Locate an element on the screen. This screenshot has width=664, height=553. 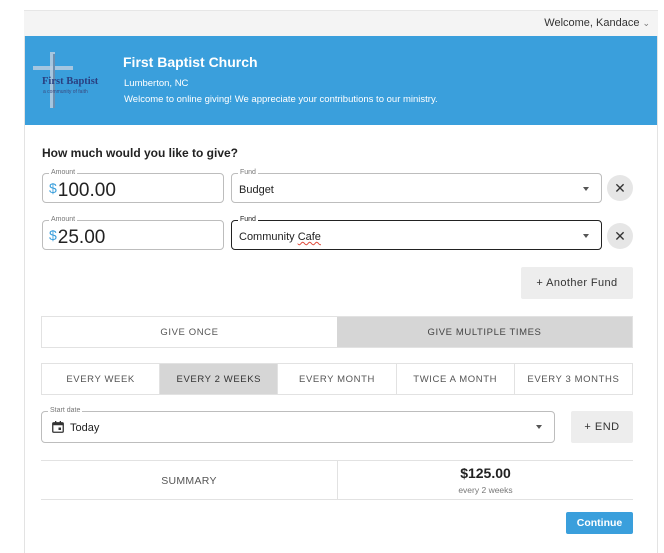
add-another-fund-button: + Another Fund is located at coordinates (577, 283).